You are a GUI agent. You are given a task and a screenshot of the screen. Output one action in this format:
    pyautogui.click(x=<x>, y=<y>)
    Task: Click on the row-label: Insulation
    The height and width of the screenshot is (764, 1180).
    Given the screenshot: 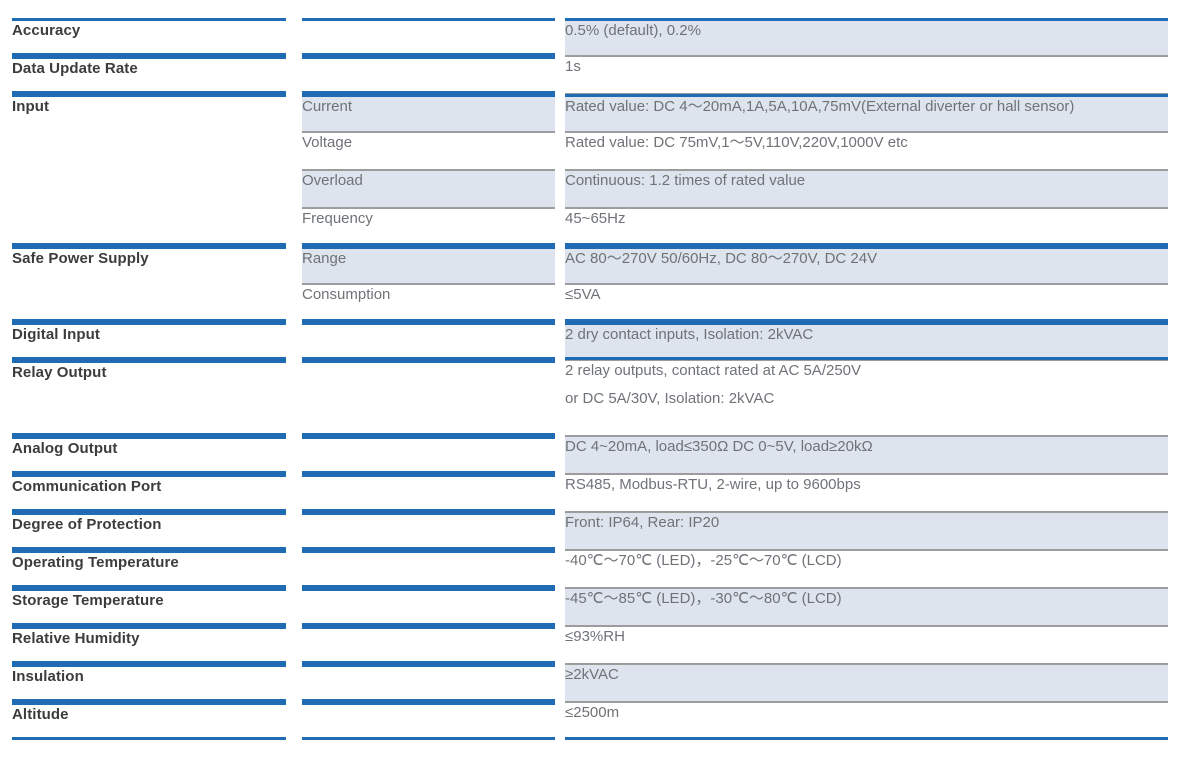 What is the action you would take?
    pyautogui.click(x=149, y=683)
    